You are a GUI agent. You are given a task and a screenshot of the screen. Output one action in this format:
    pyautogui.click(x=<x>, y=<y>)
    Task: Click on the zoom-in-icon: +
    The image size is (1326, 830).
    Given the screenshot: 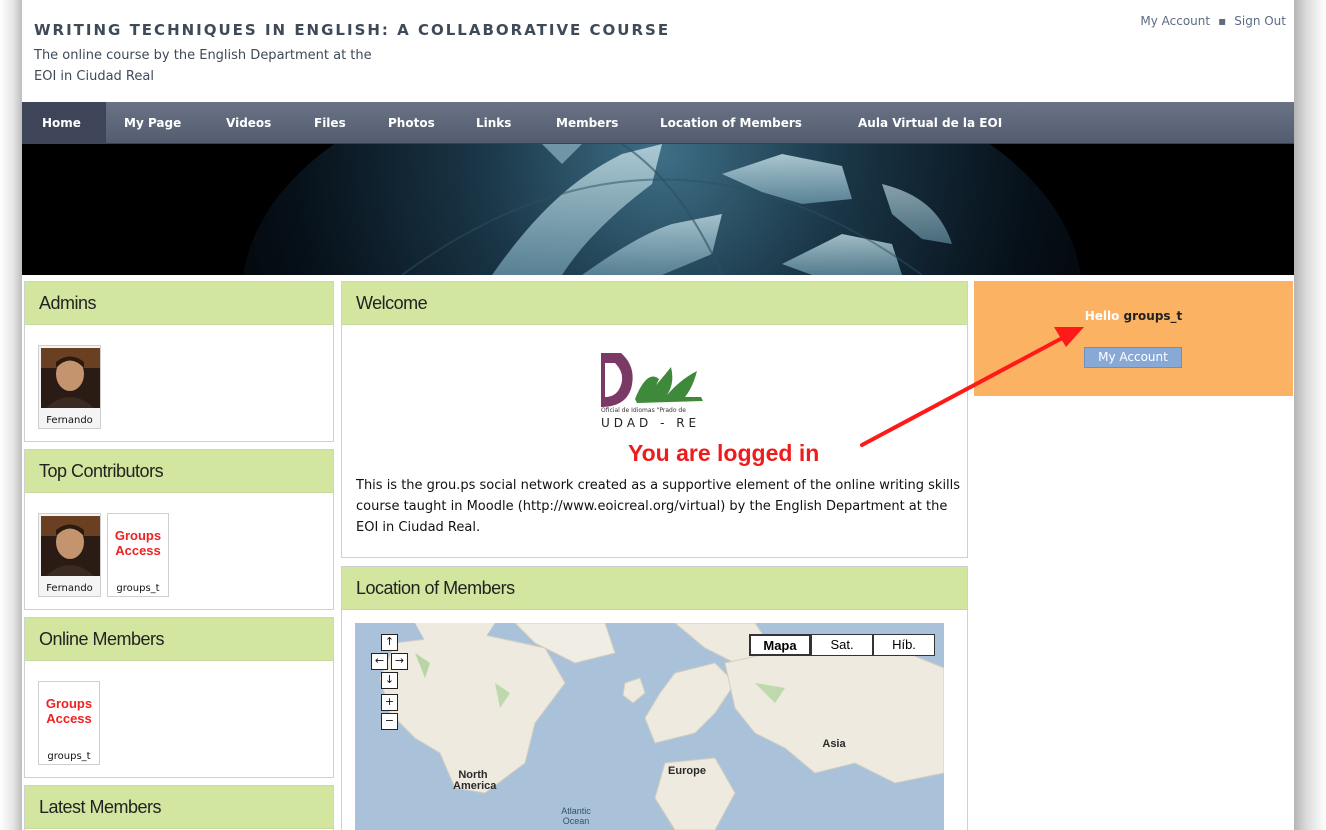 What is the action you would take?
    pyautogui.click(x=389, y=702)
    